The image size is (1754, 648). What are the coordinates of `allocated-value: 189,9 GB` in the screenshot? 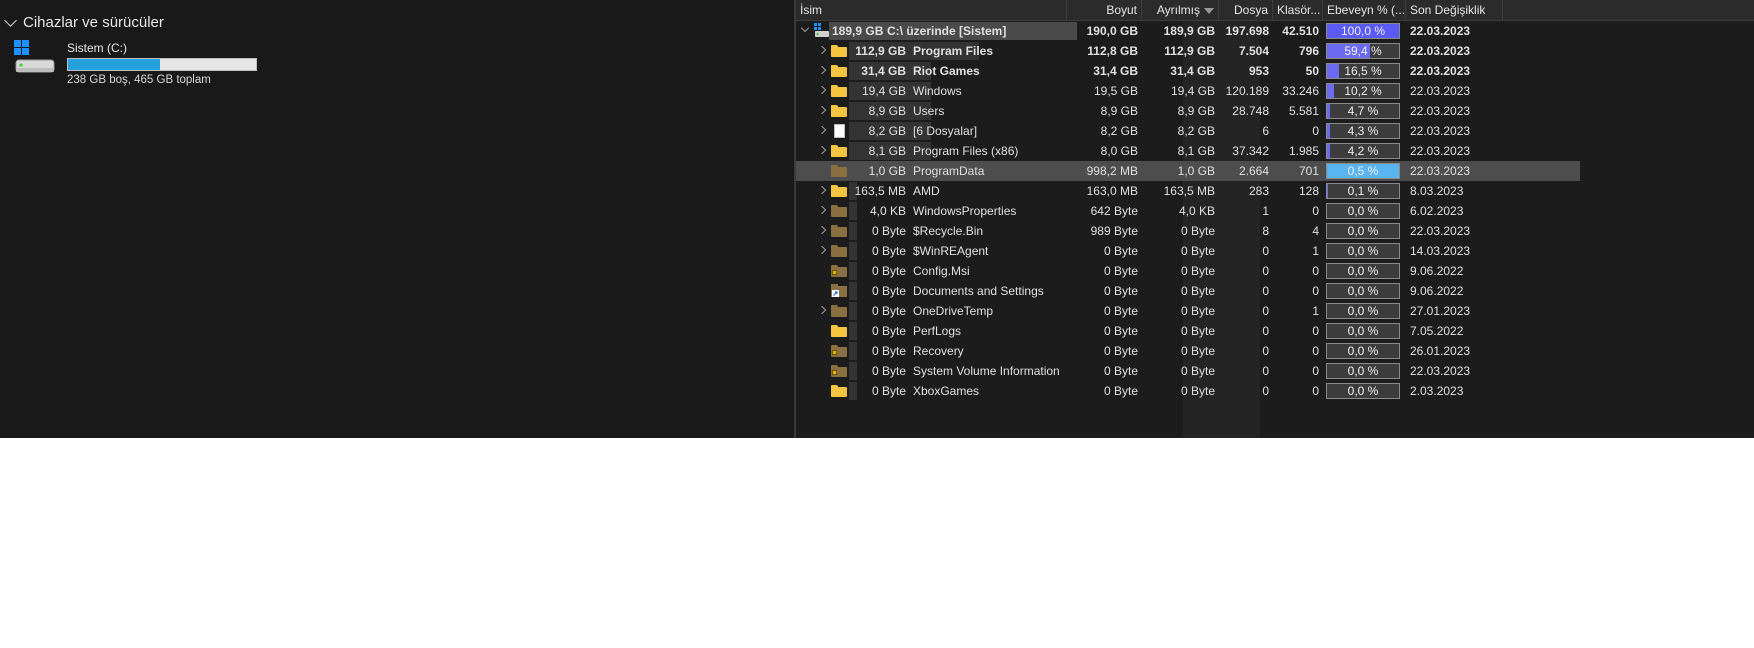 It's located at (1189, 31).